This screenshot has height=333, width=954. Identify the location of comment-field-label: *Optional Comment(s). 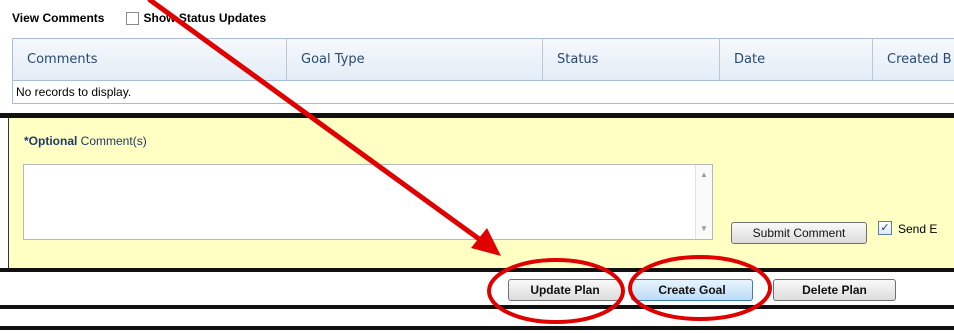
(85, 141).